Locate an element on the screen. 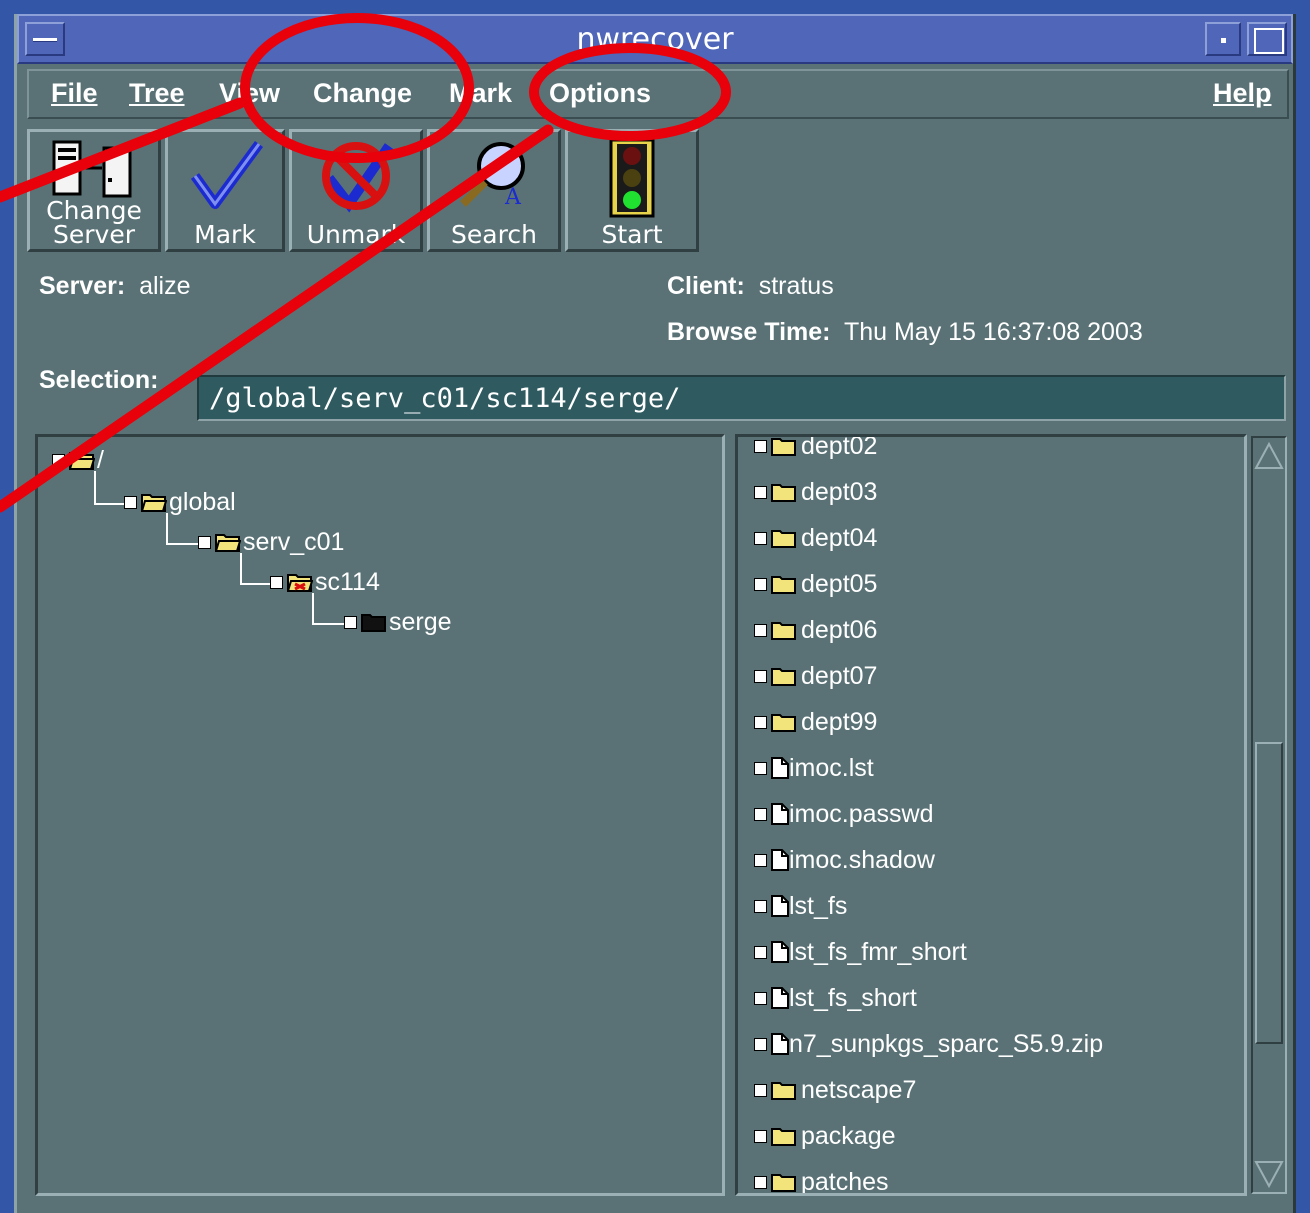  annotation-circle-change is located at coordinates (357, 88).